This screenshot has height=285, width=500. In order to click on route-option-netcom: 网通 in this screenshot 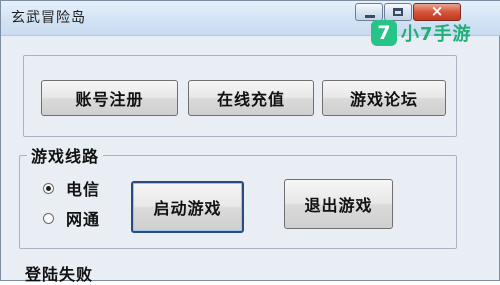, I will do `click(71, 218)`.